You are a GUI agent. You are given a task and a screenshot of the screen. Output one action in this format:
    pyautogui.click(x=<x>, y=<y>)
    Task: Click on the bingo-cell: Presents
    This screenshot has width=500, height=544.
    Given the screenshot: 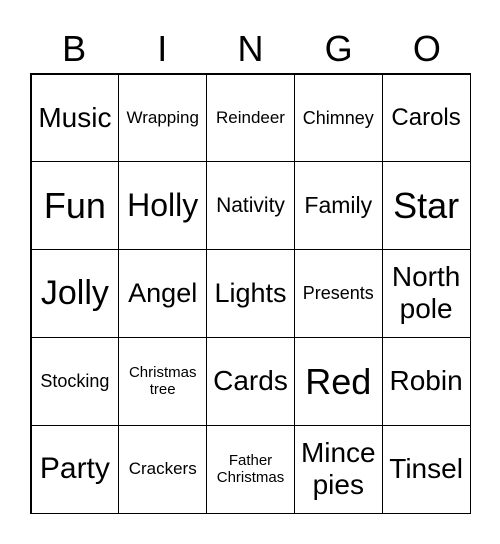 What is the action you would take?
    pyautogui.click(x=338, y=293)
    